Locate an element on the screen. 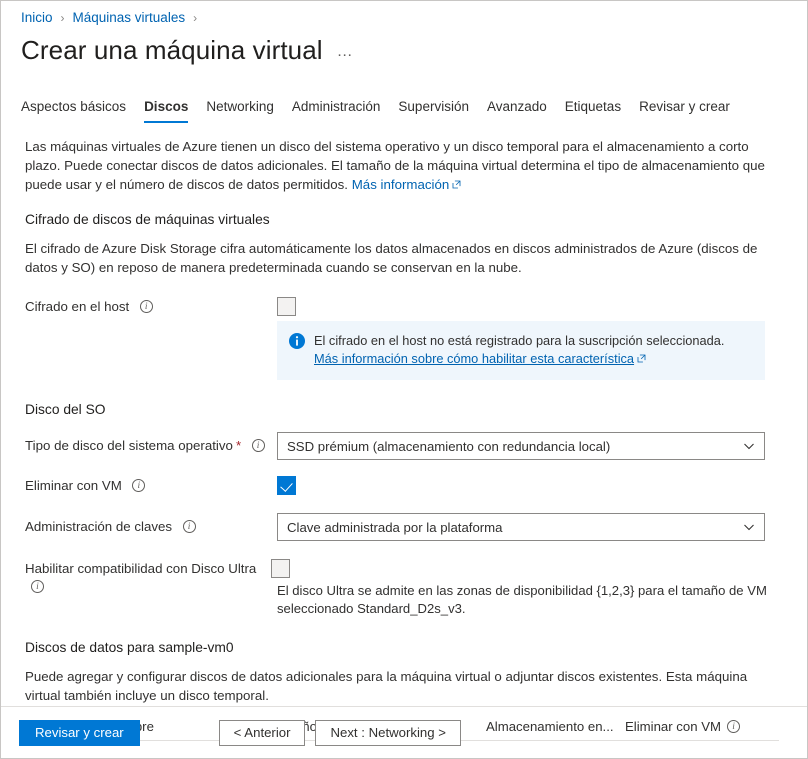 The height and width of the screenshot is (759, 808). os-delete-with-vm-row: Eliminar con VM i is located at coordinates (404, 486).